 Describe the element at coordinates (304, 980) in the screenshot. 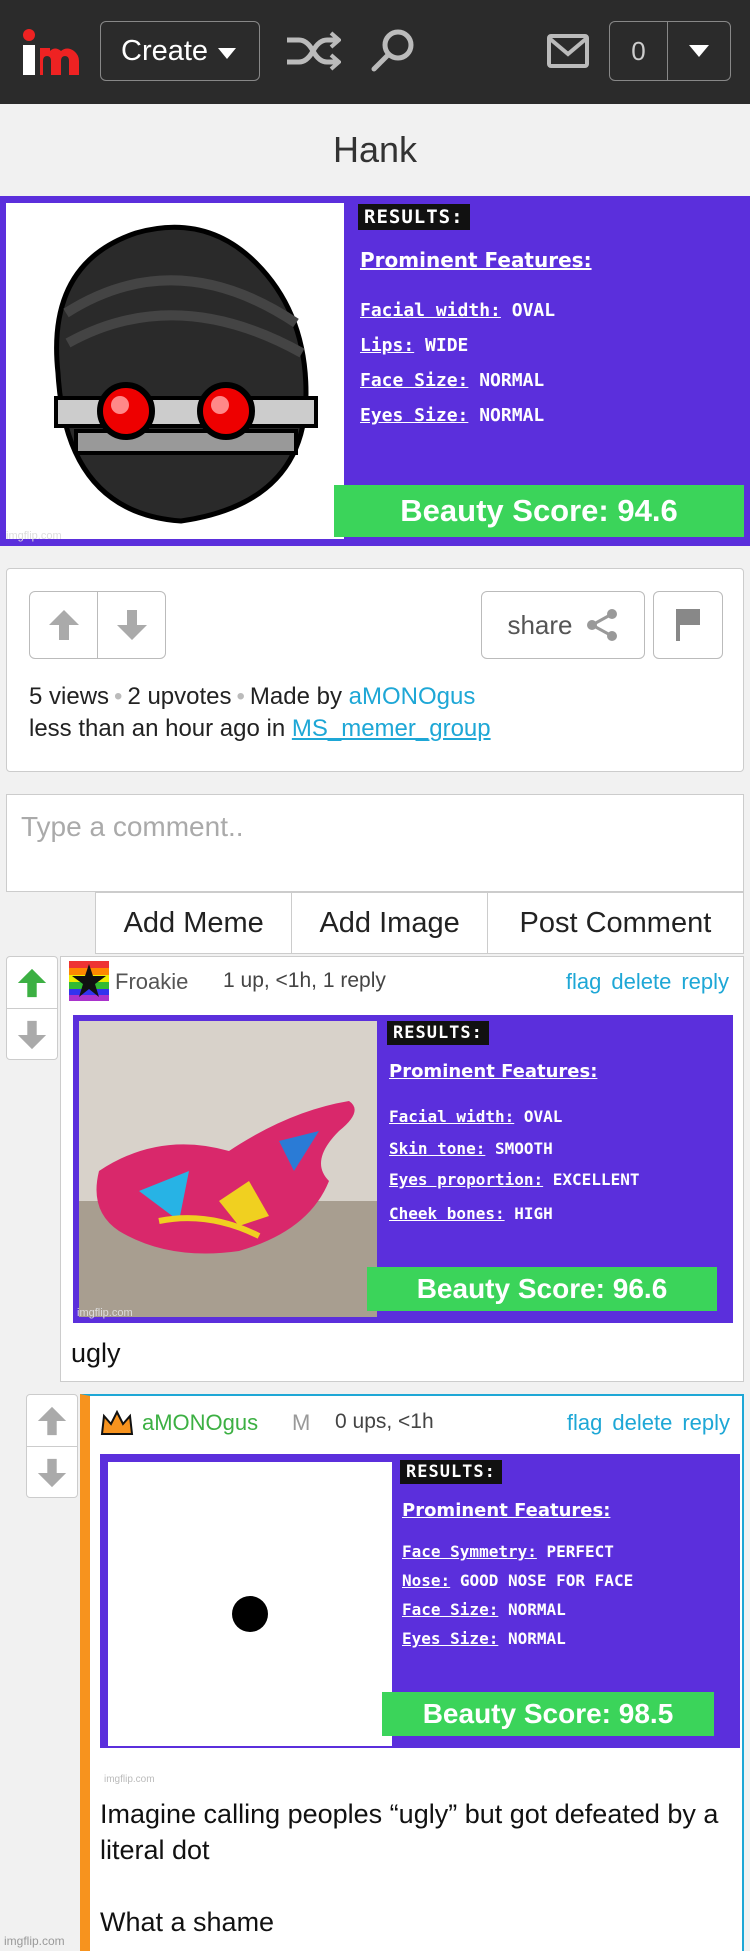

I see `comment-meta: 1 up, <1h, 1 reply` at that location.